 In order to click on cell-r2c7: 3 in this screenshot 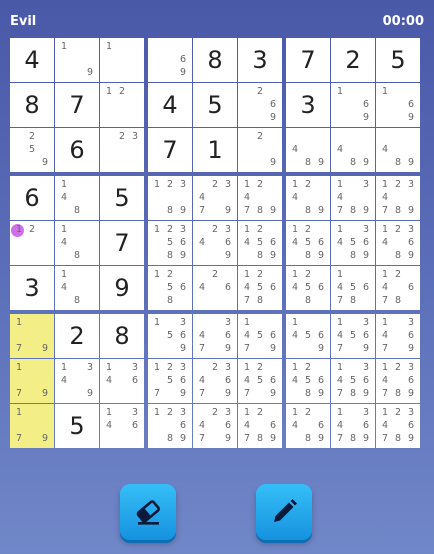, I will do `click(308, 105)`.